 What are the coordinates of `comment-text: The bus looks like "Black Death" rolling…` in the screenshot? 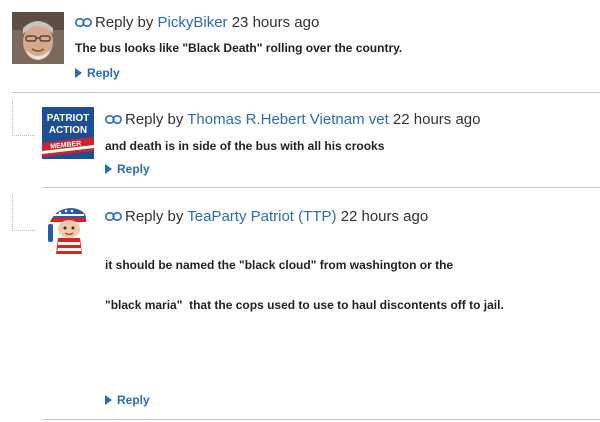 It's located at (239, 48).